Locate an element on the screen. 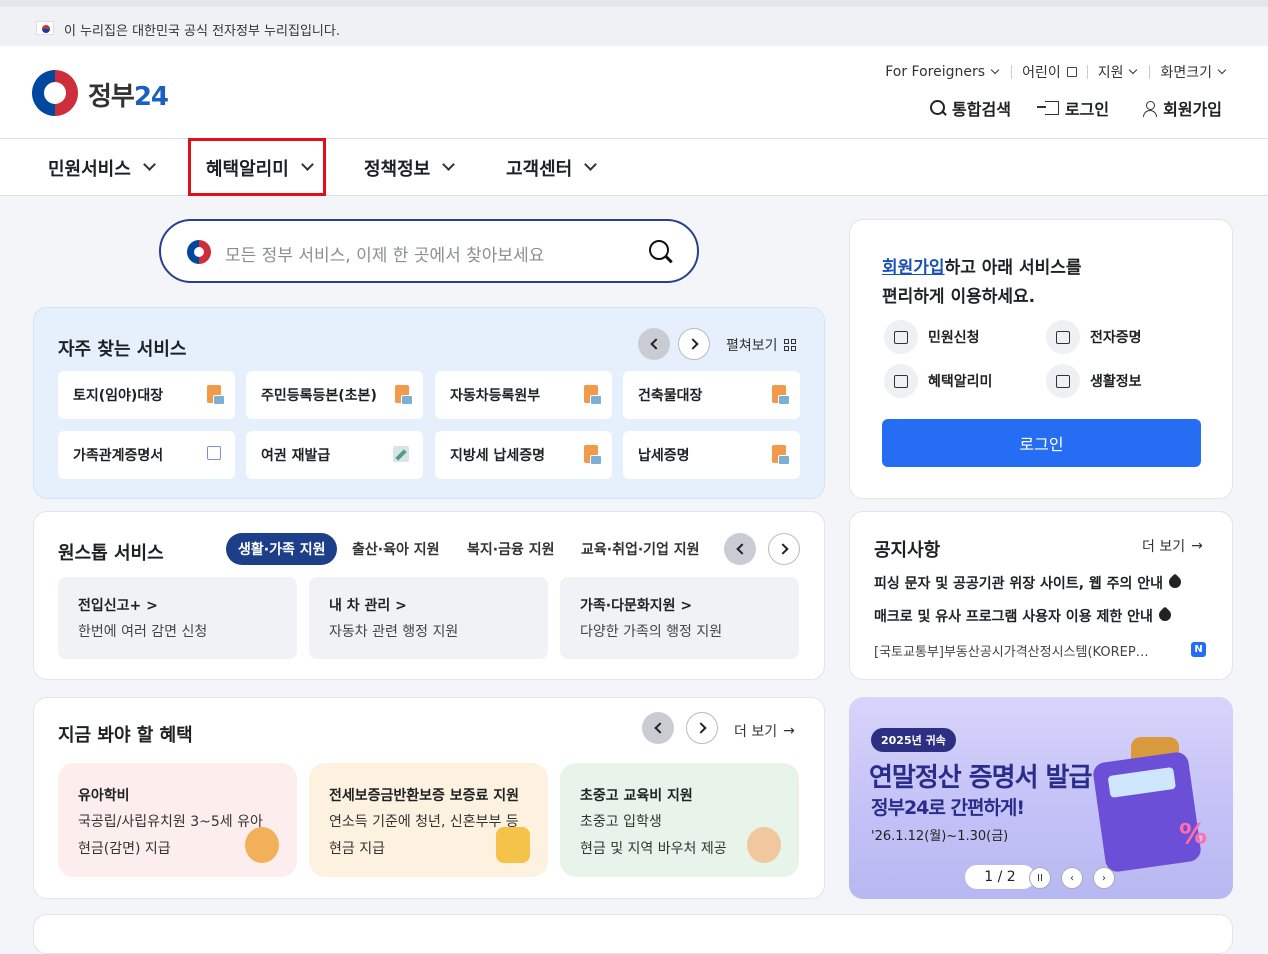 The height and width of the screenshot is (954, 1268). search-placeholder: 모든 정부 서비스, 이제 한 곳에서 찾아보세요 is located at coordinates (385, 256).